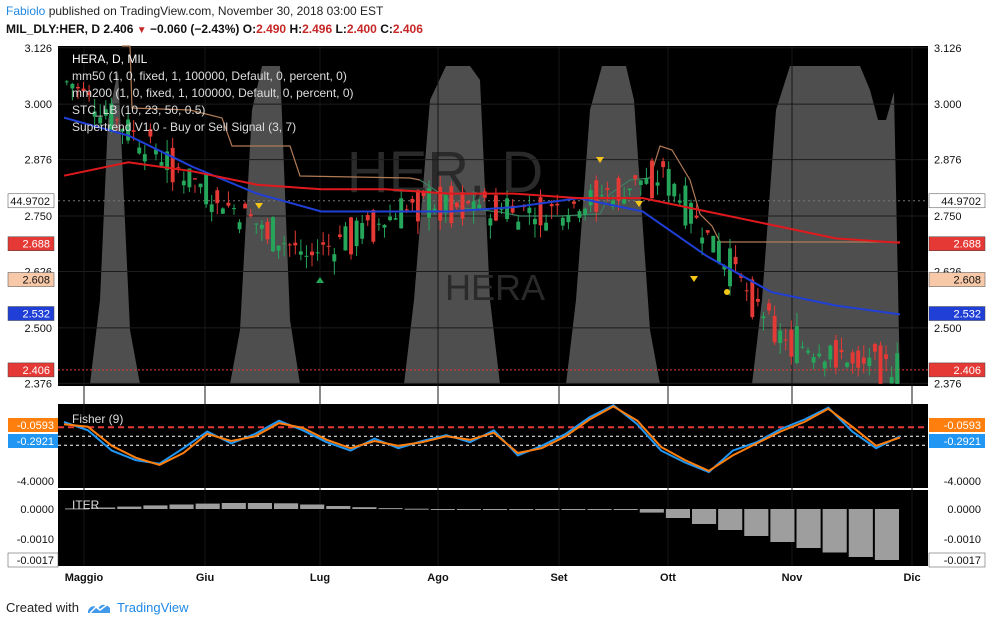 The image size is (994, 626). Describe the element at coordinates (948, 329) in the screenshot. I see `price-tick-right: 2.500` at that location.